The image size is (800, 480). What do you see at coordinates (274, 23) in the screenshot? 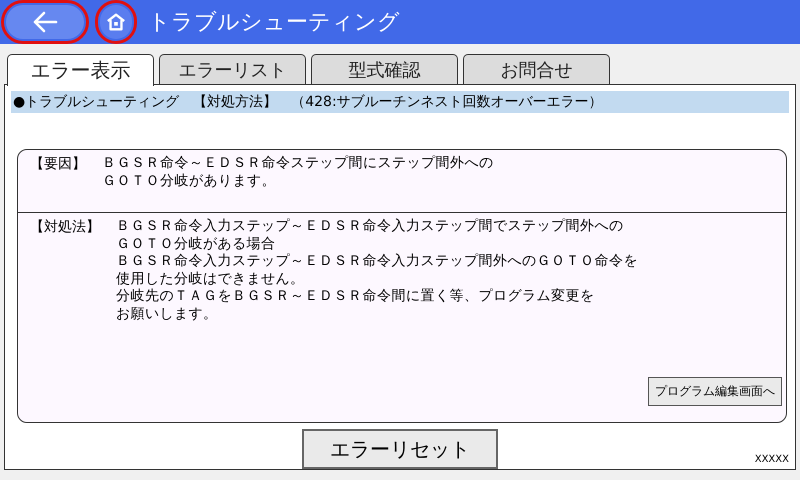
I see `screen-title: トラブルシューティング` at bounding box center [274, 23].